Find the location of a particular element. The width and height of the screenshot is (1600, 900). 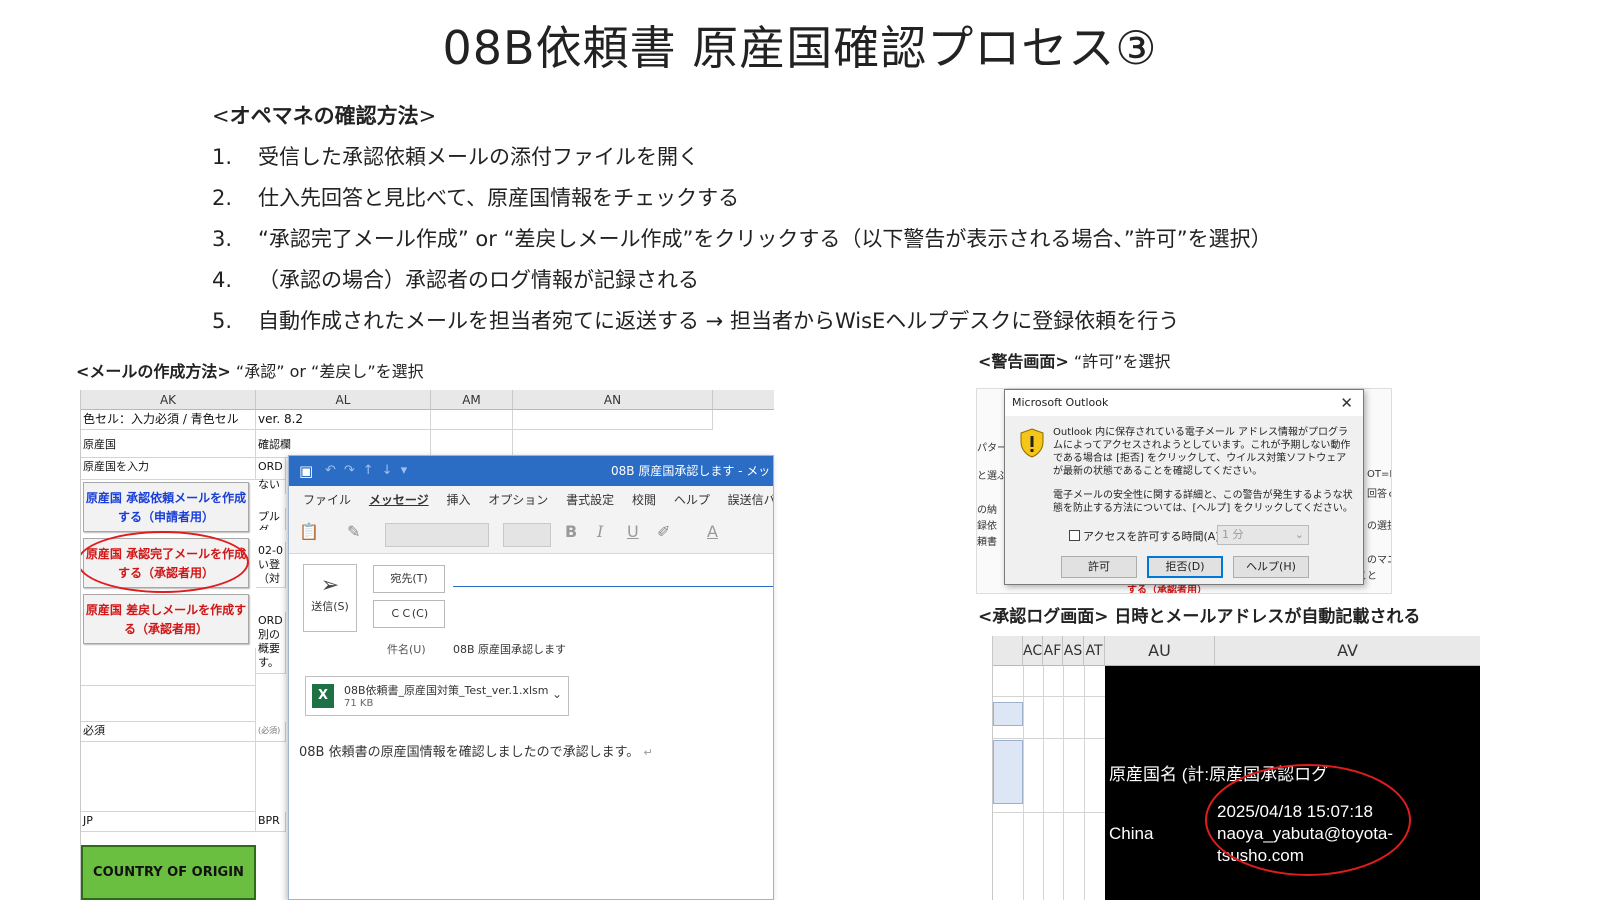

sheet-cell: 確認欄 is located at coordinates (343, 444).